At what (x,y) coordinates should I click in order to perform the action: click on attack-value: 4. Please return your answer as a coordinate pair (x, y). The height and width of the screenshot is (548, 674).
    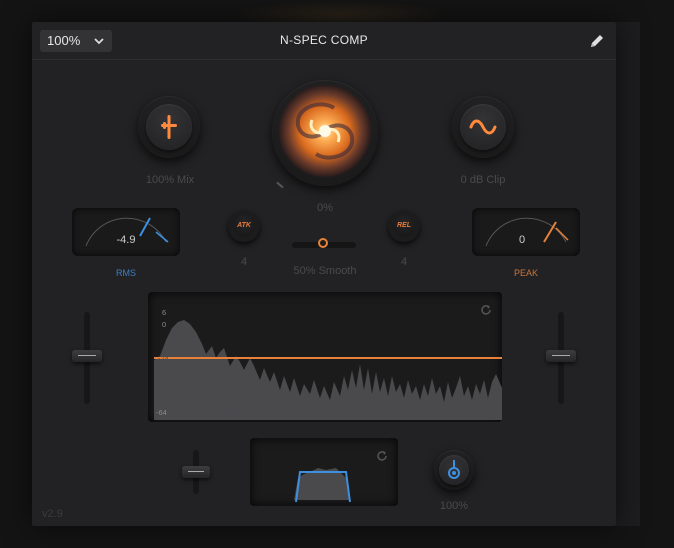
    Looking at the image, I should click on (244, 262).